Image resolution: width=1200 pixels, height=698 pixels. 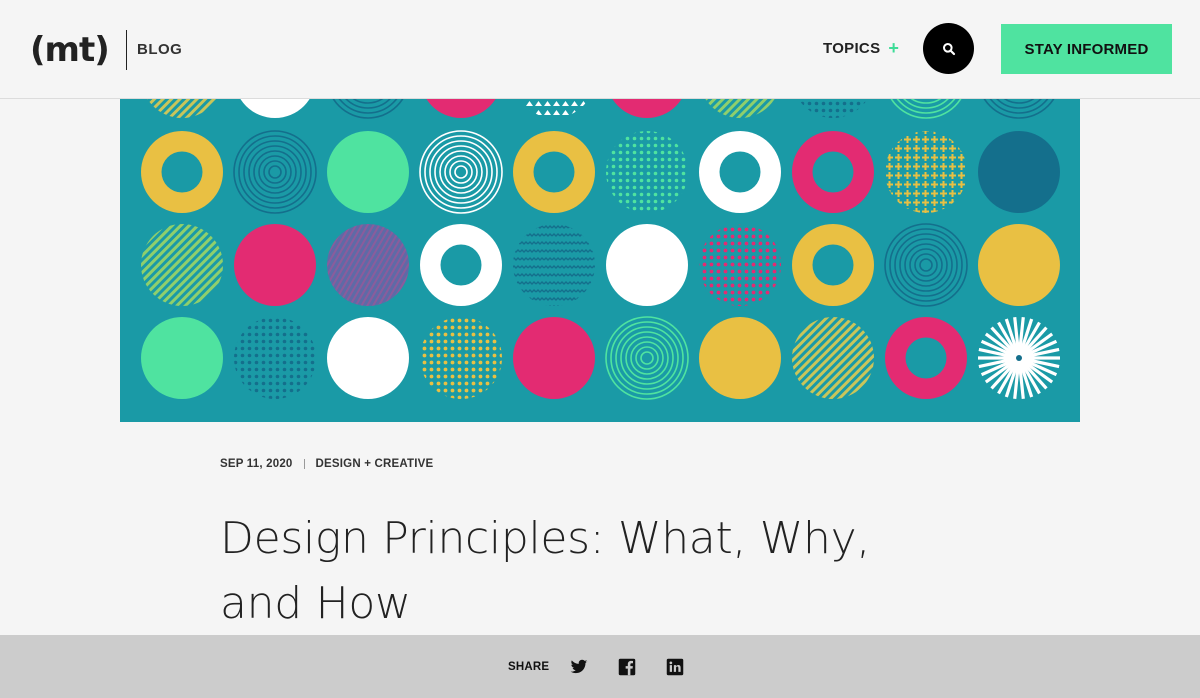 What do you see at coordinates (545, 571) in the screenshot?
I see `article-title: Design Principles: What, Why, and How` at bounding box center [545, 571].